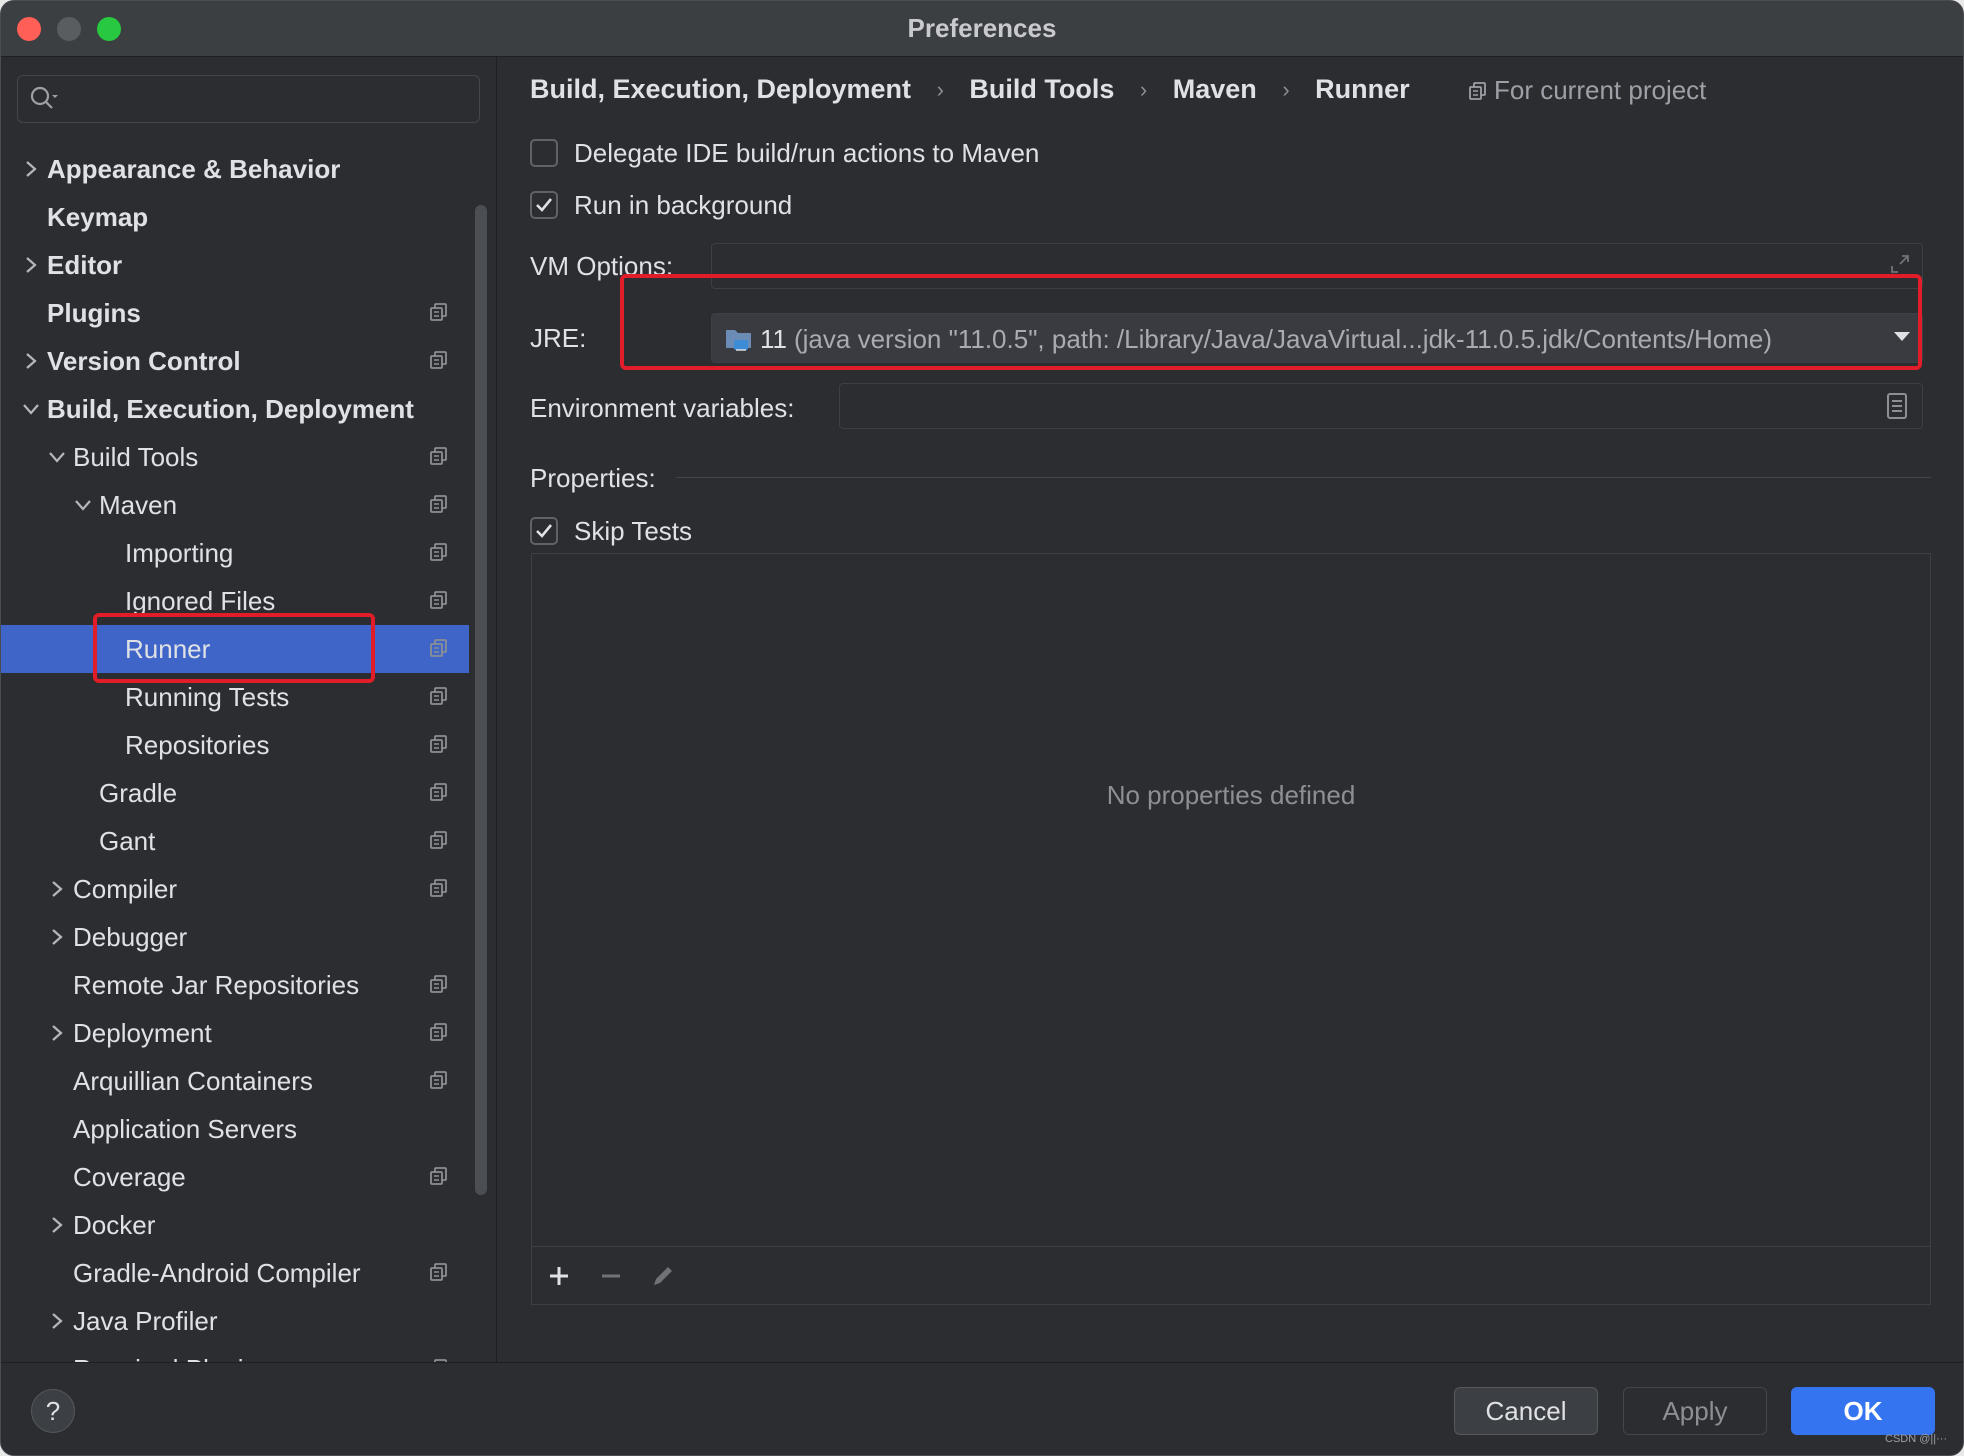 The height and width of the screenshot is (1456, 1964). I want to click on tree-item-keymap: Keymap, so click(235, 217).